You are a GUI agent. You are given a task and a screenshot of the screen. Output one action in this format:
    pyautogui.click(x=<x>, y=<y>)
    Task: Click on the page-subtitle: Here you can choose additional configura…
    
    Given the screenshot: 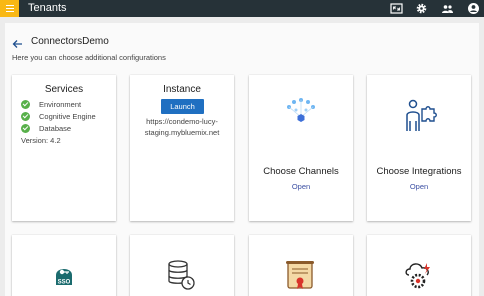 What is the action you would take?
    pyautogui.click(x=89, y=57)
    